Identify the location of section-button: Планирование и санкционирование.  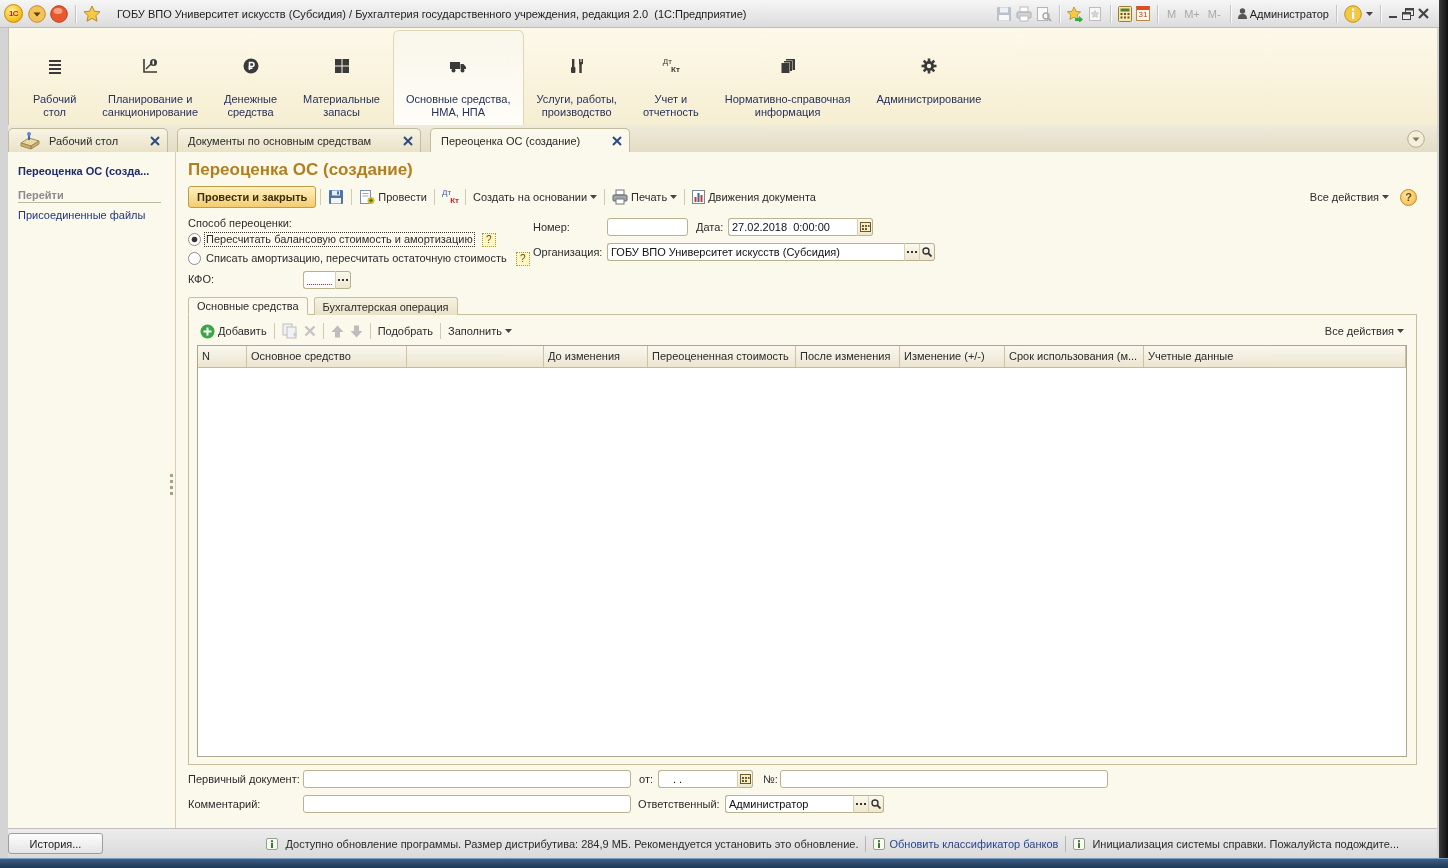
(150, 77).